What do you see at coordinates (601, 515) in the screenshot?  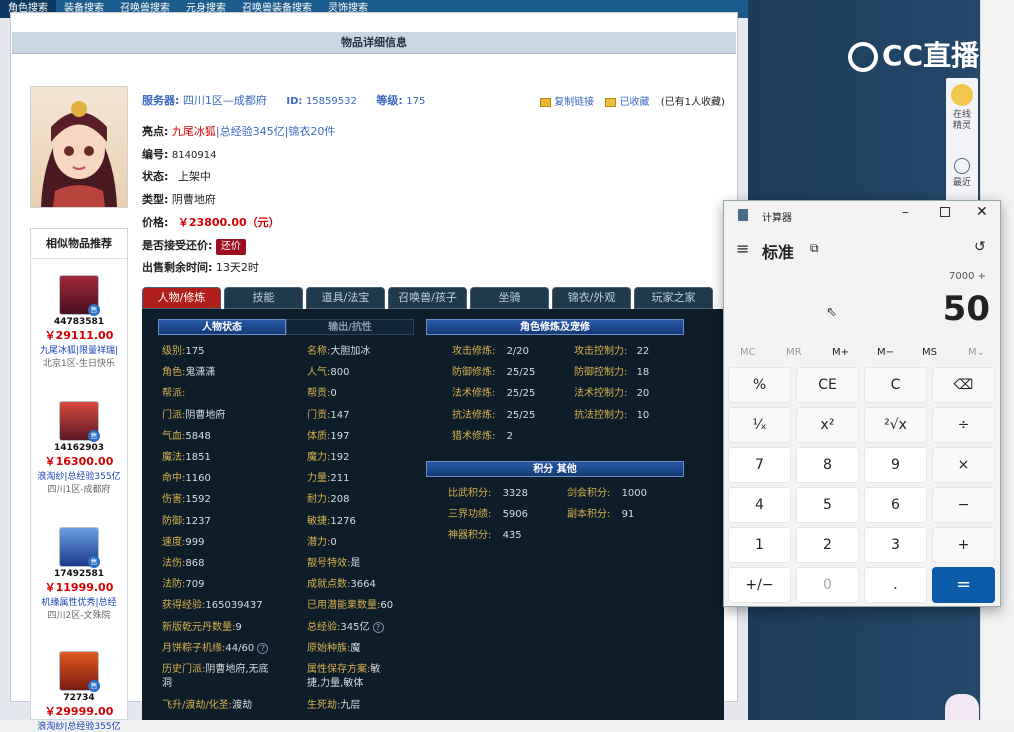 I see `score-row: 副本积分: 91` at bounding box center [601, 515].